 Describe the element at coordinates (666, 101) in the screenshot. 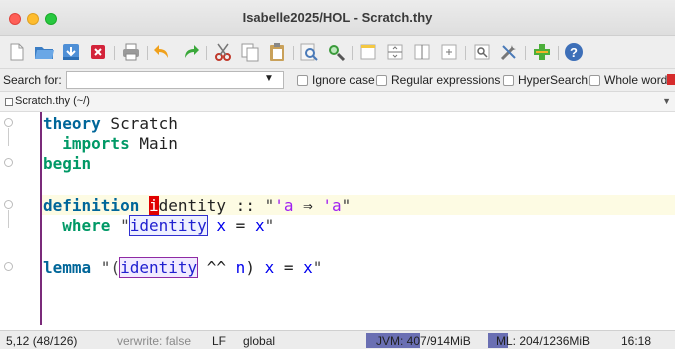

I see `buffer-list-dropdown-icon: ▼` at that location.